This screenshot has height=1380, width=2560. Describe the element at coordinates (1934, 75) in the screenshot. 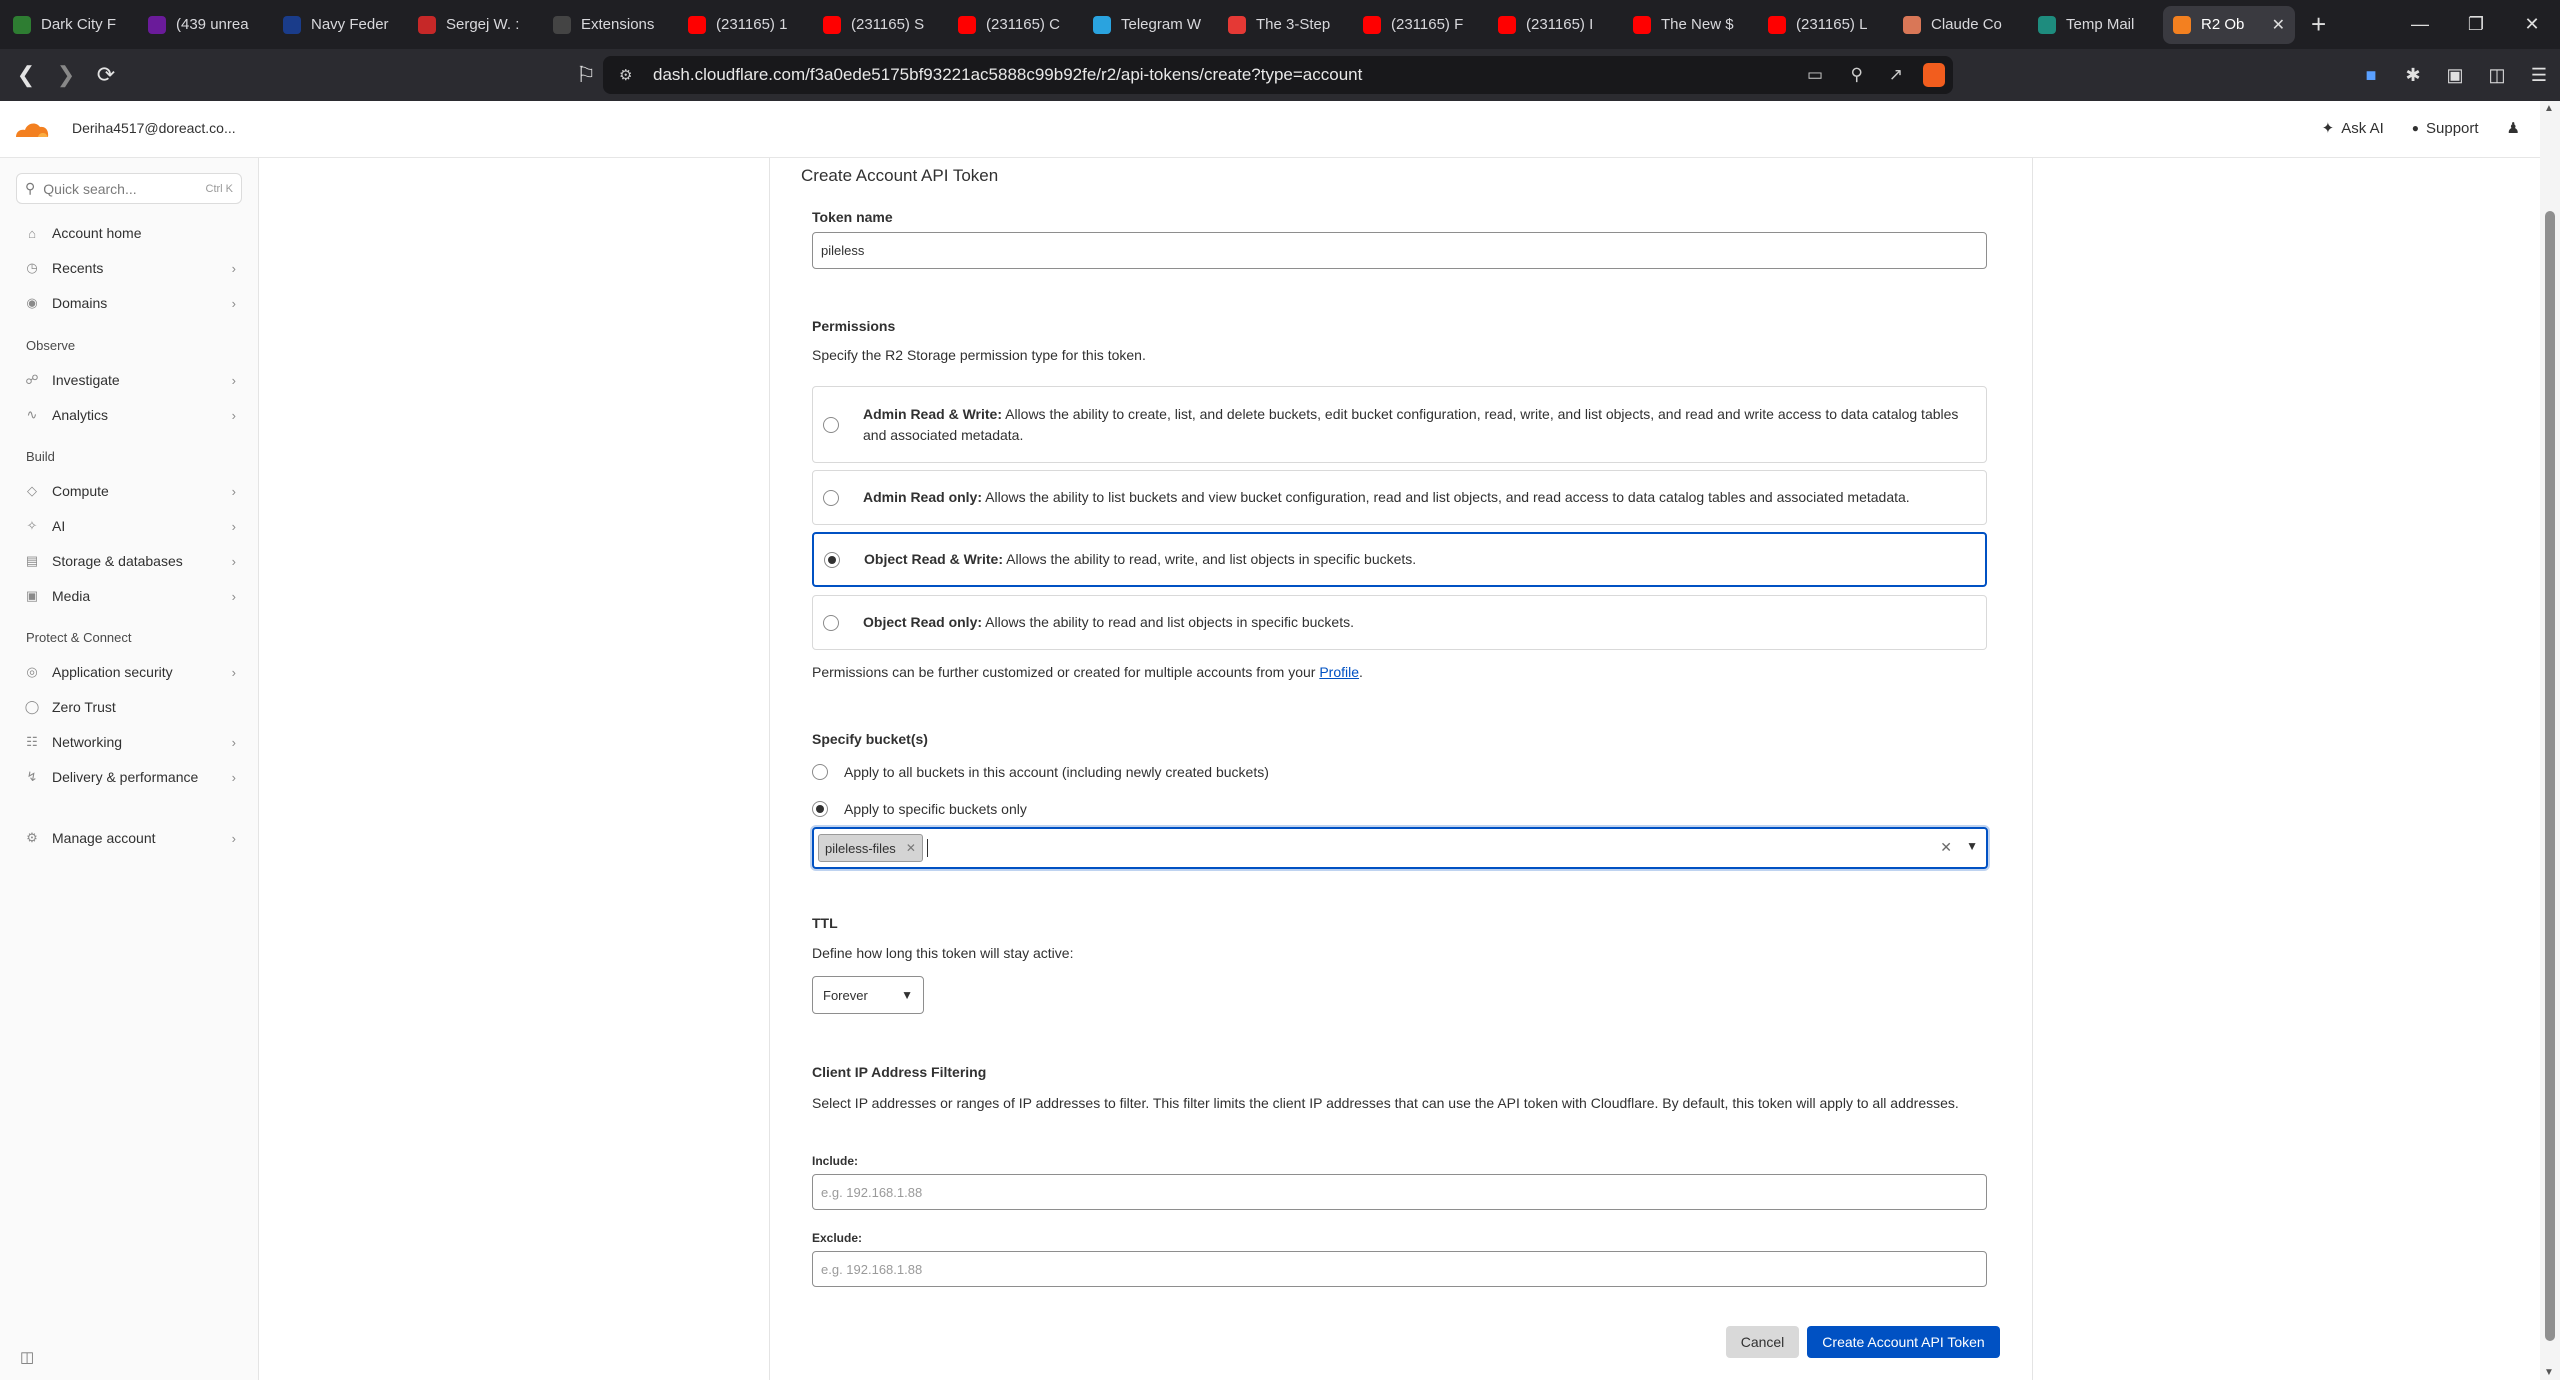

I see `brave-shield-icon` at that location.